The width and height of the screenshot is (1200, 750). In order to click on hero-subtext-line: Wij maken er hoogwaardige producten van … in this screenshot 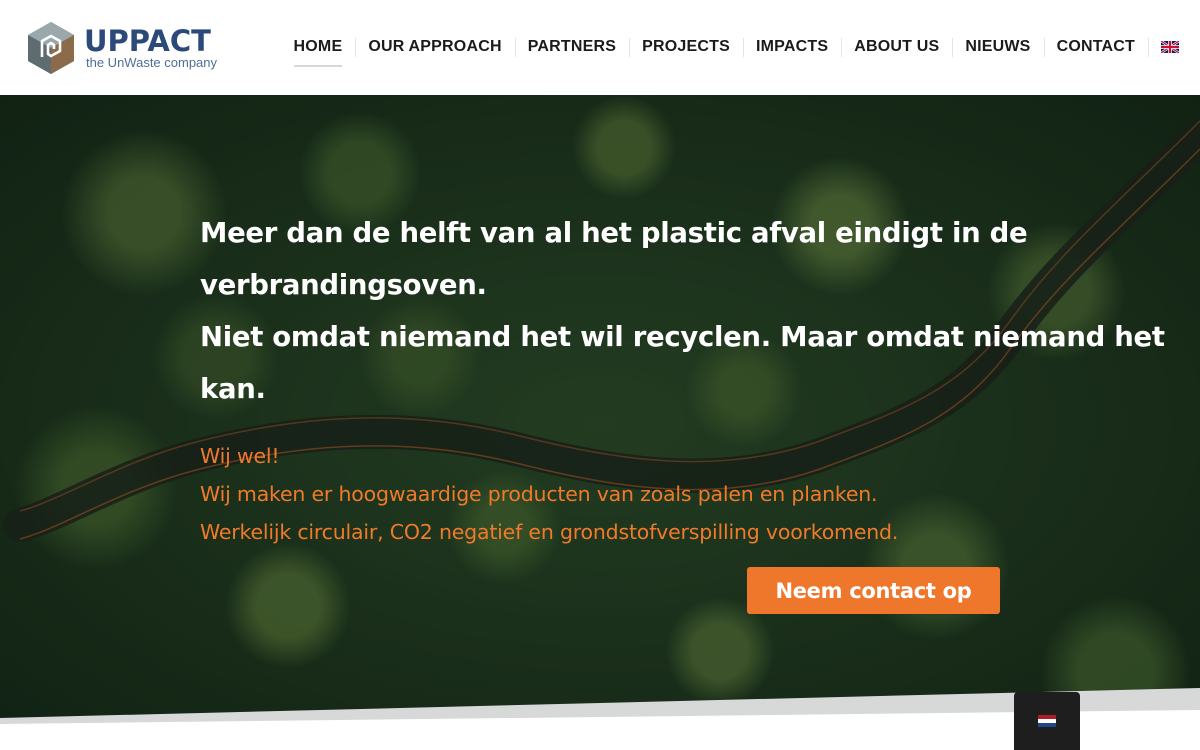, I will do `click(539, 494)`.